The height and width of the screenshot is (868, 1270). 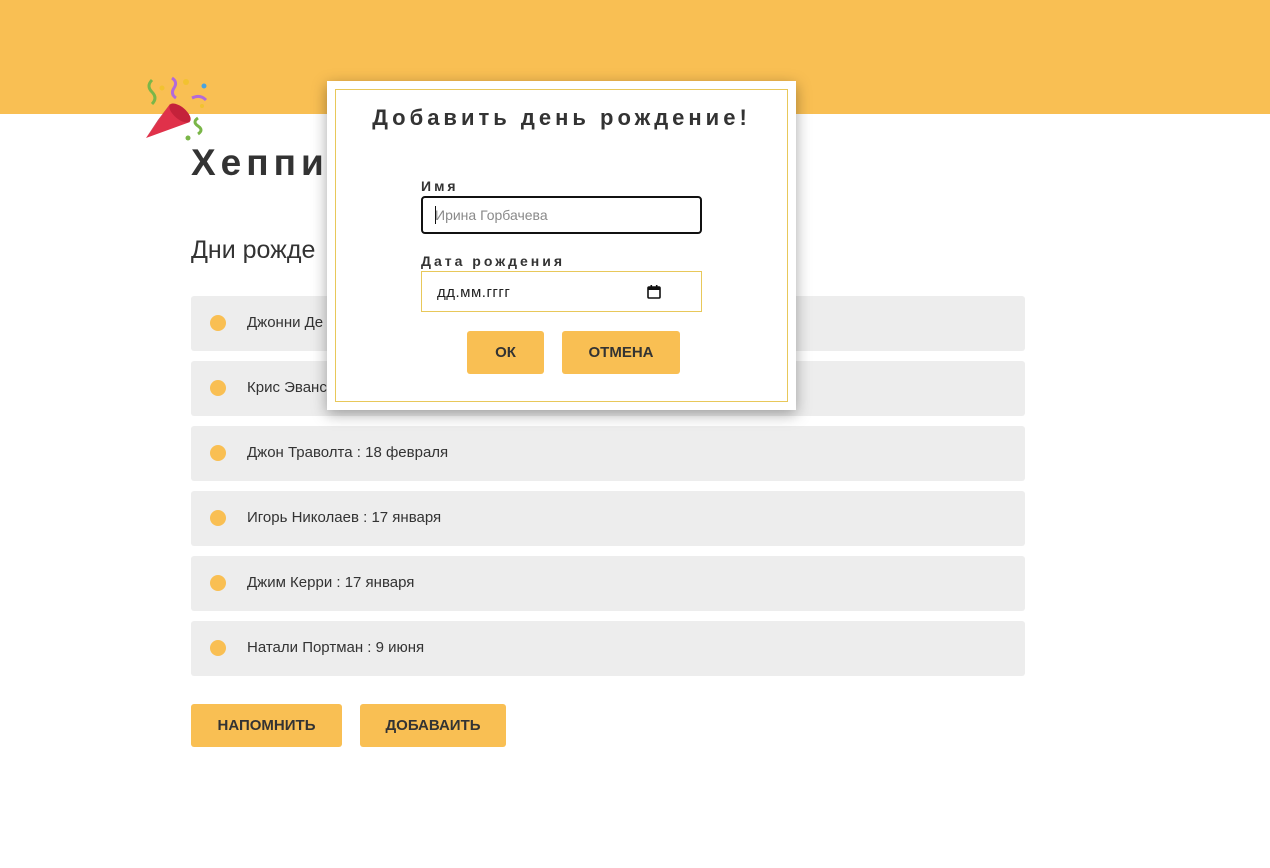 What do you see at coordinates (493, 261) in the screenshot?
I see `birthdate-label: Дата рождения` at bounding box center [493, 261].